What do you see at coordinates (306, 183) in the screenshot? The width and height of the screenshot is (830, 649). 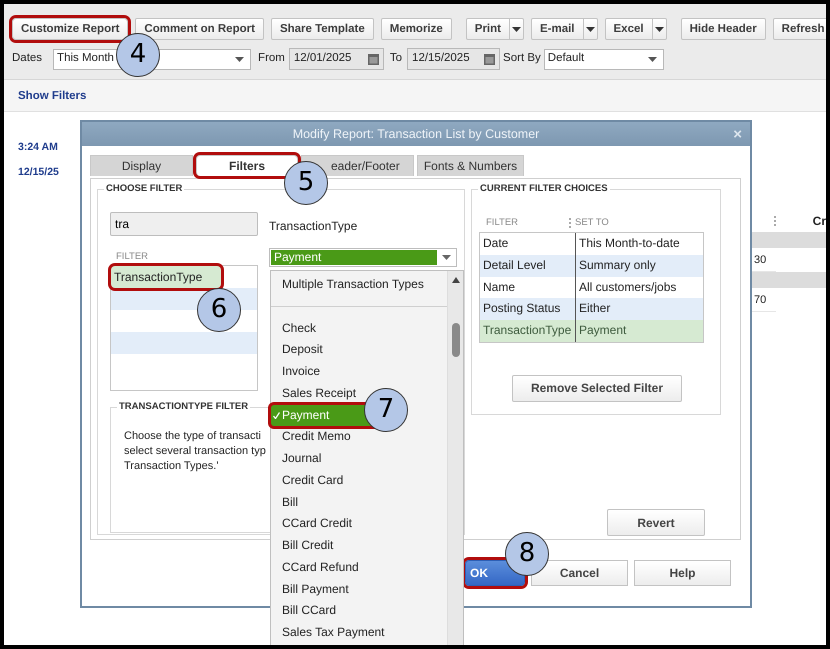 I see `step-callout-tooltip: 5` at bounding box center [306, 183].